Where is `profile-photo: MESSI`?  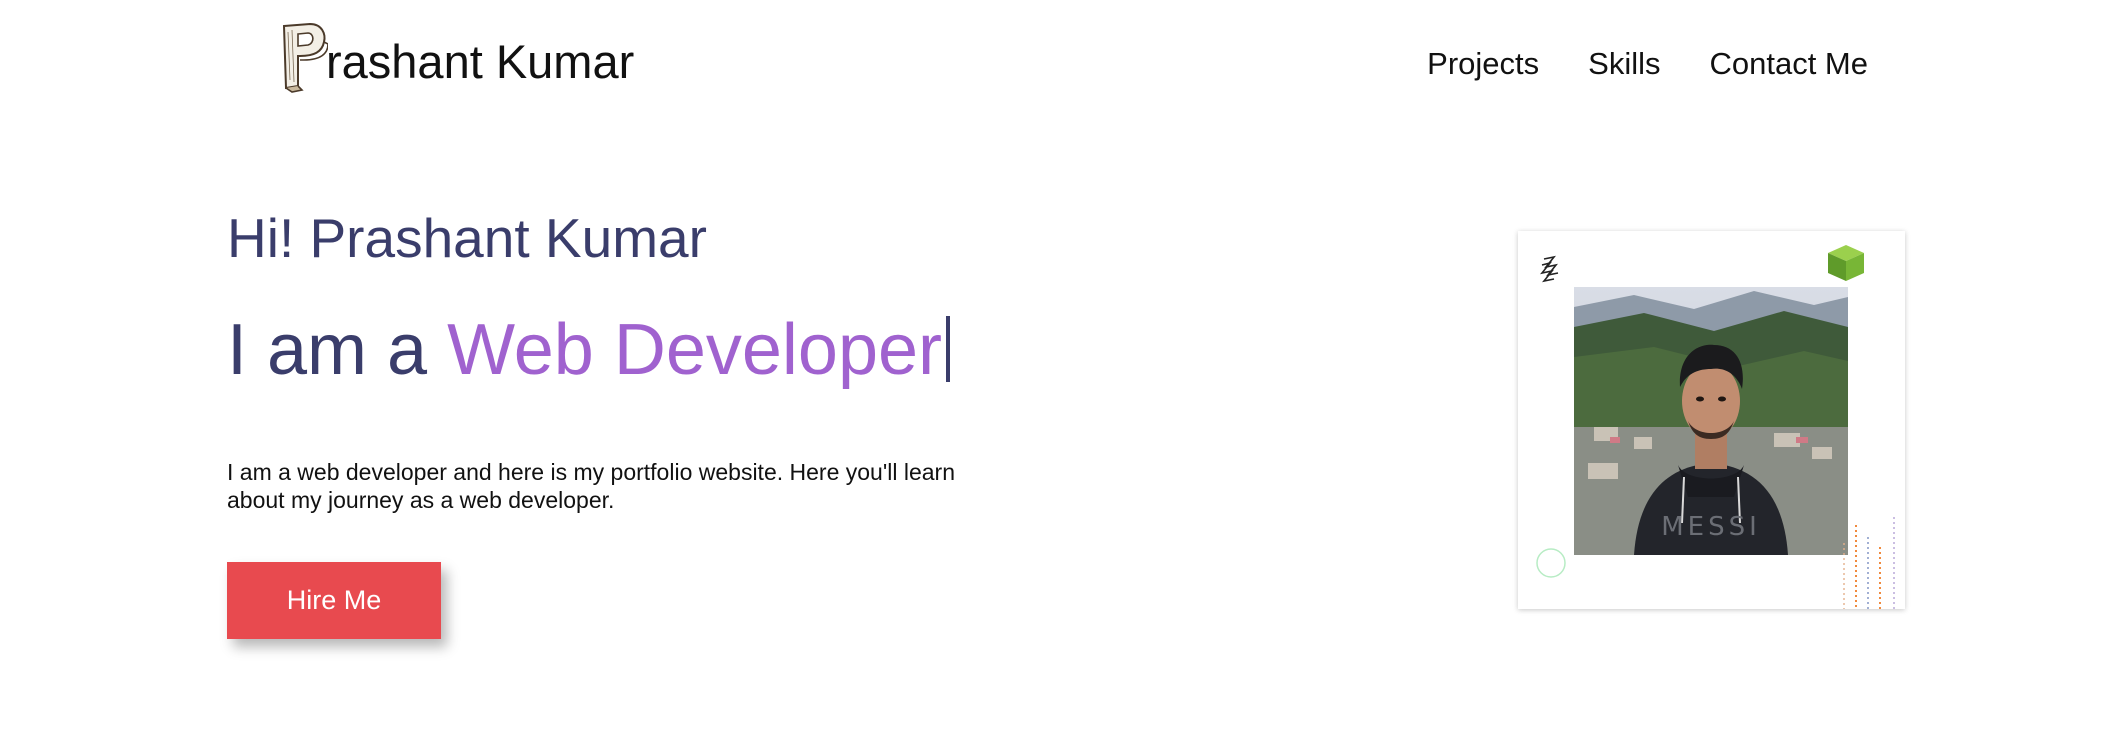
profile-photo: MESSI is located at coordinates (1711, 421).